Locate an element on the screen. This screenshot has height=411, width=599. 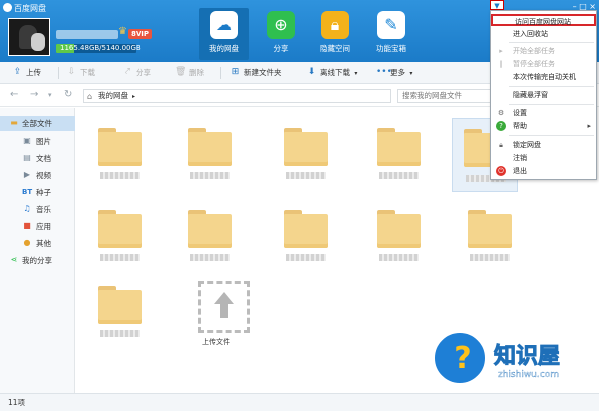
download-icon: ⇩ is located at coordinates (71, 72).